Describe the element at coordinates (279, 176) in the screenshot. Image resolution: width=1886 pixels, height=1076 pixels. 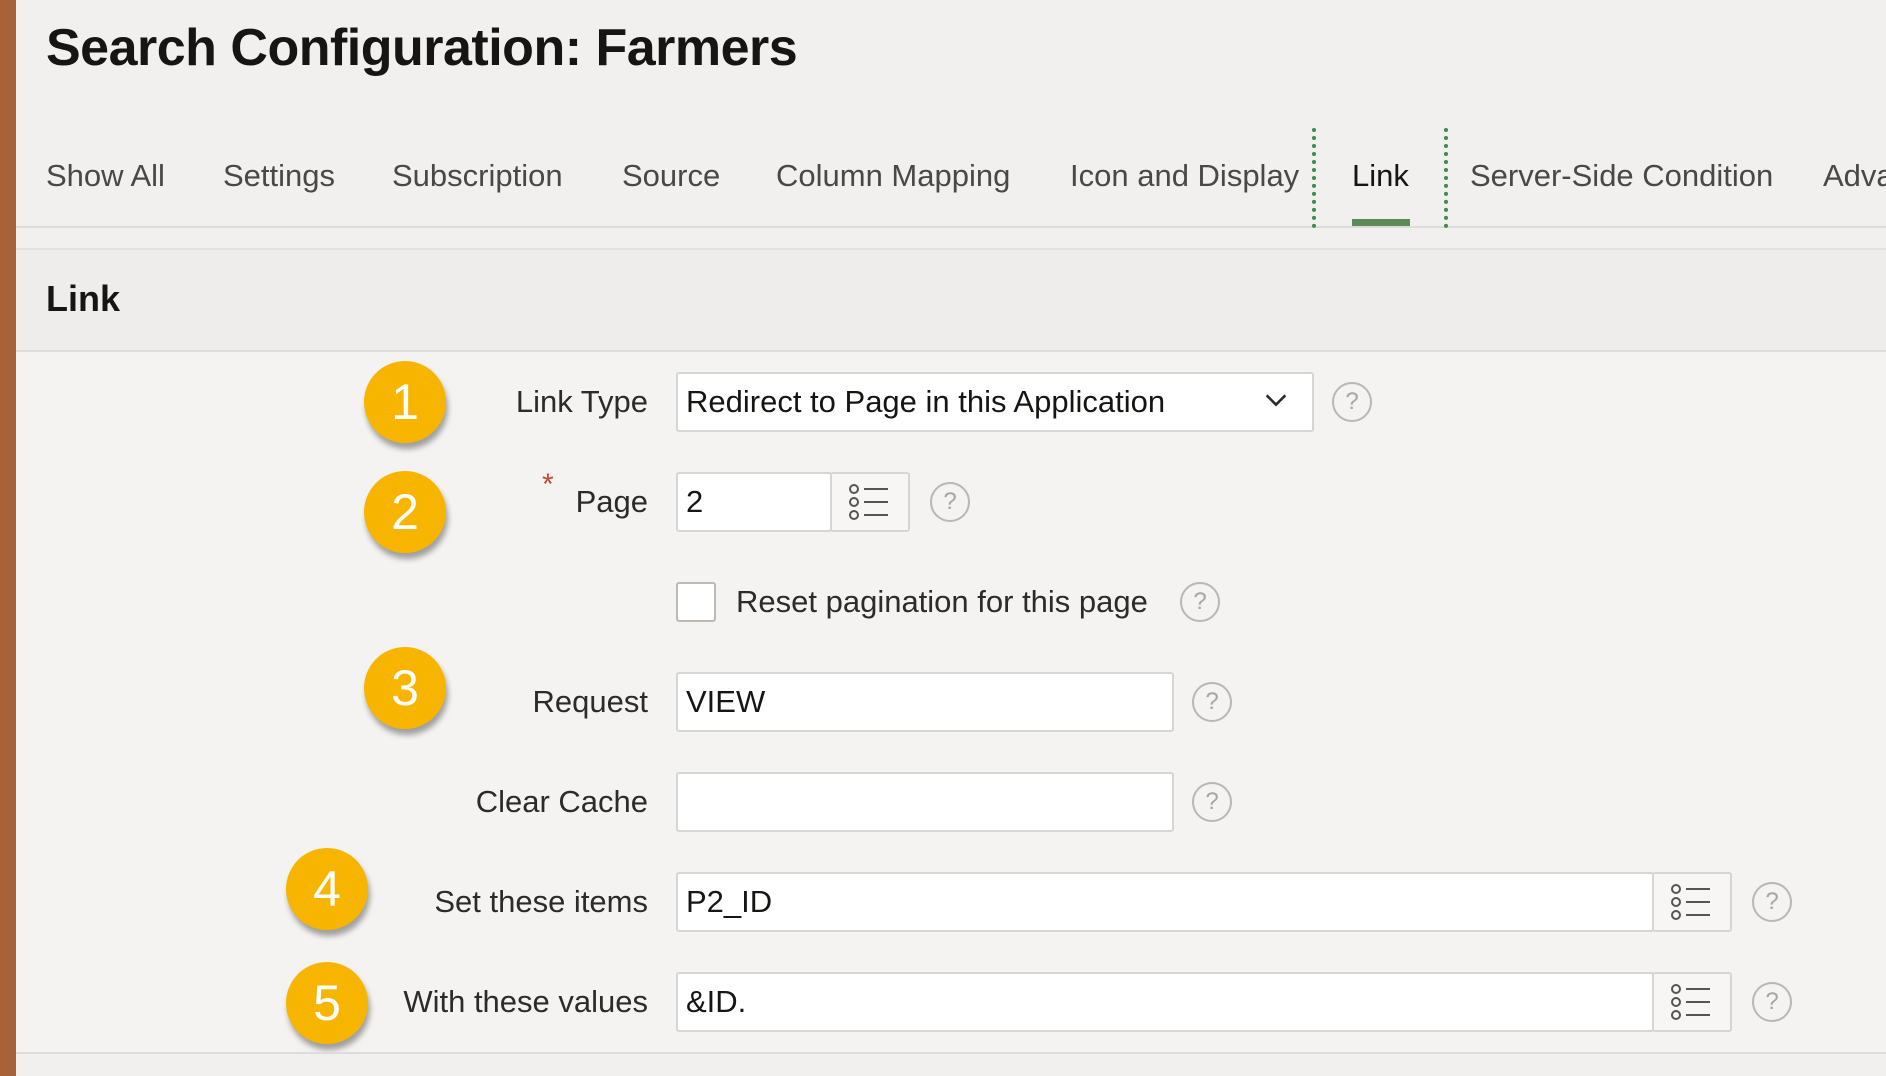
I see `tab-settings: Settings` at that location.